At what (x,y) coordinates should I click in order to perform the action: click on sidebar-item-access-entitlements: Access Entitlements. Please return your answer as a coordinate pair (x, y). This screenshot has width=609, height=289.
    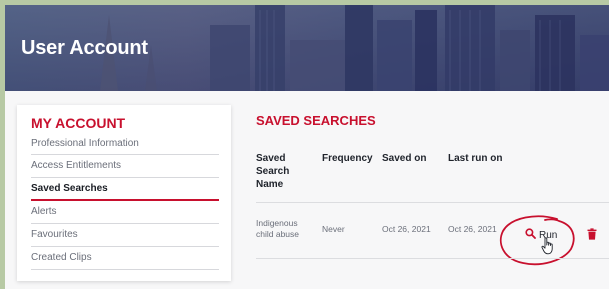
    Looking at the image, I should click on (125, 166).